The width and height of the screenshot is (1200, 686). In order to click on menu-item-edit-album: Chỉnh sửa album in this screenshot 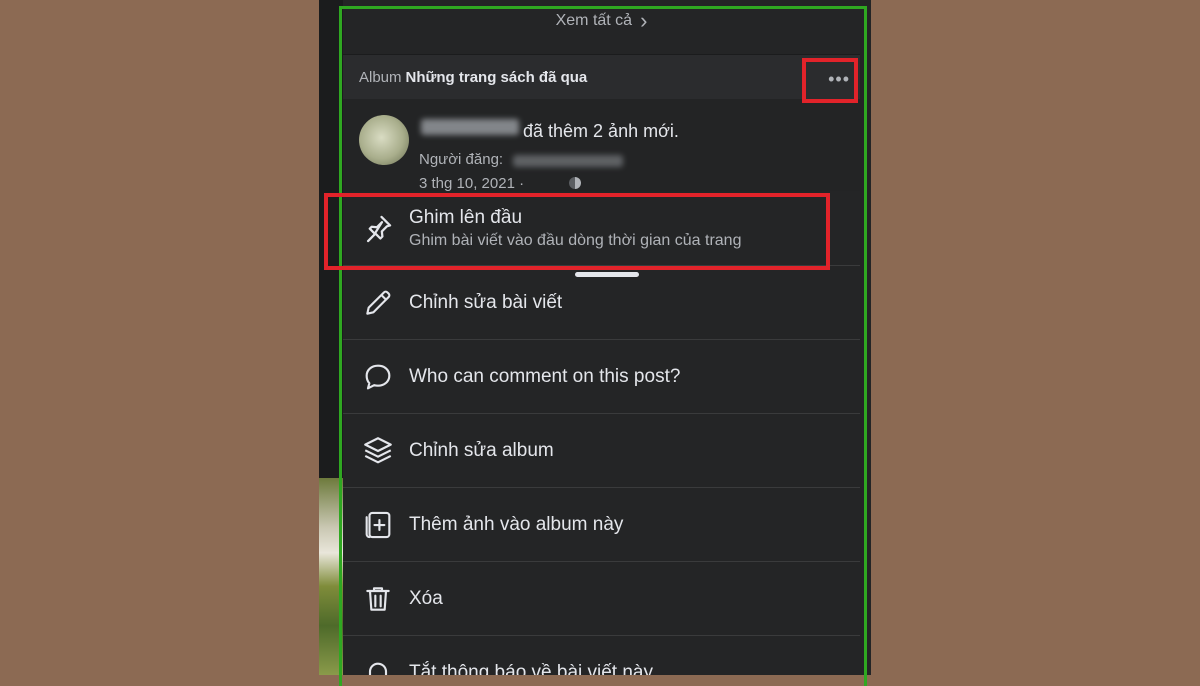, I will do `click(601, 451)`.